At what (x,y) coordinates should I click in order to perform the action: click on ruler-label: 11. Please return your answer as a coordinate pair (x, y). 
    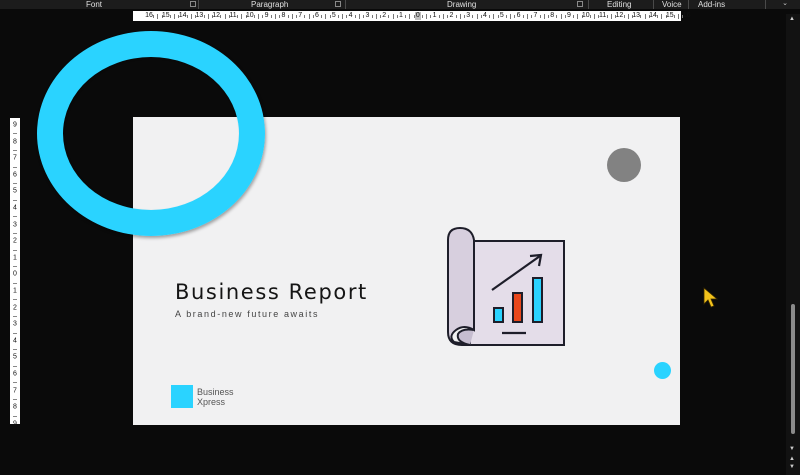
    Looking at the image, I should click on (233, 15).